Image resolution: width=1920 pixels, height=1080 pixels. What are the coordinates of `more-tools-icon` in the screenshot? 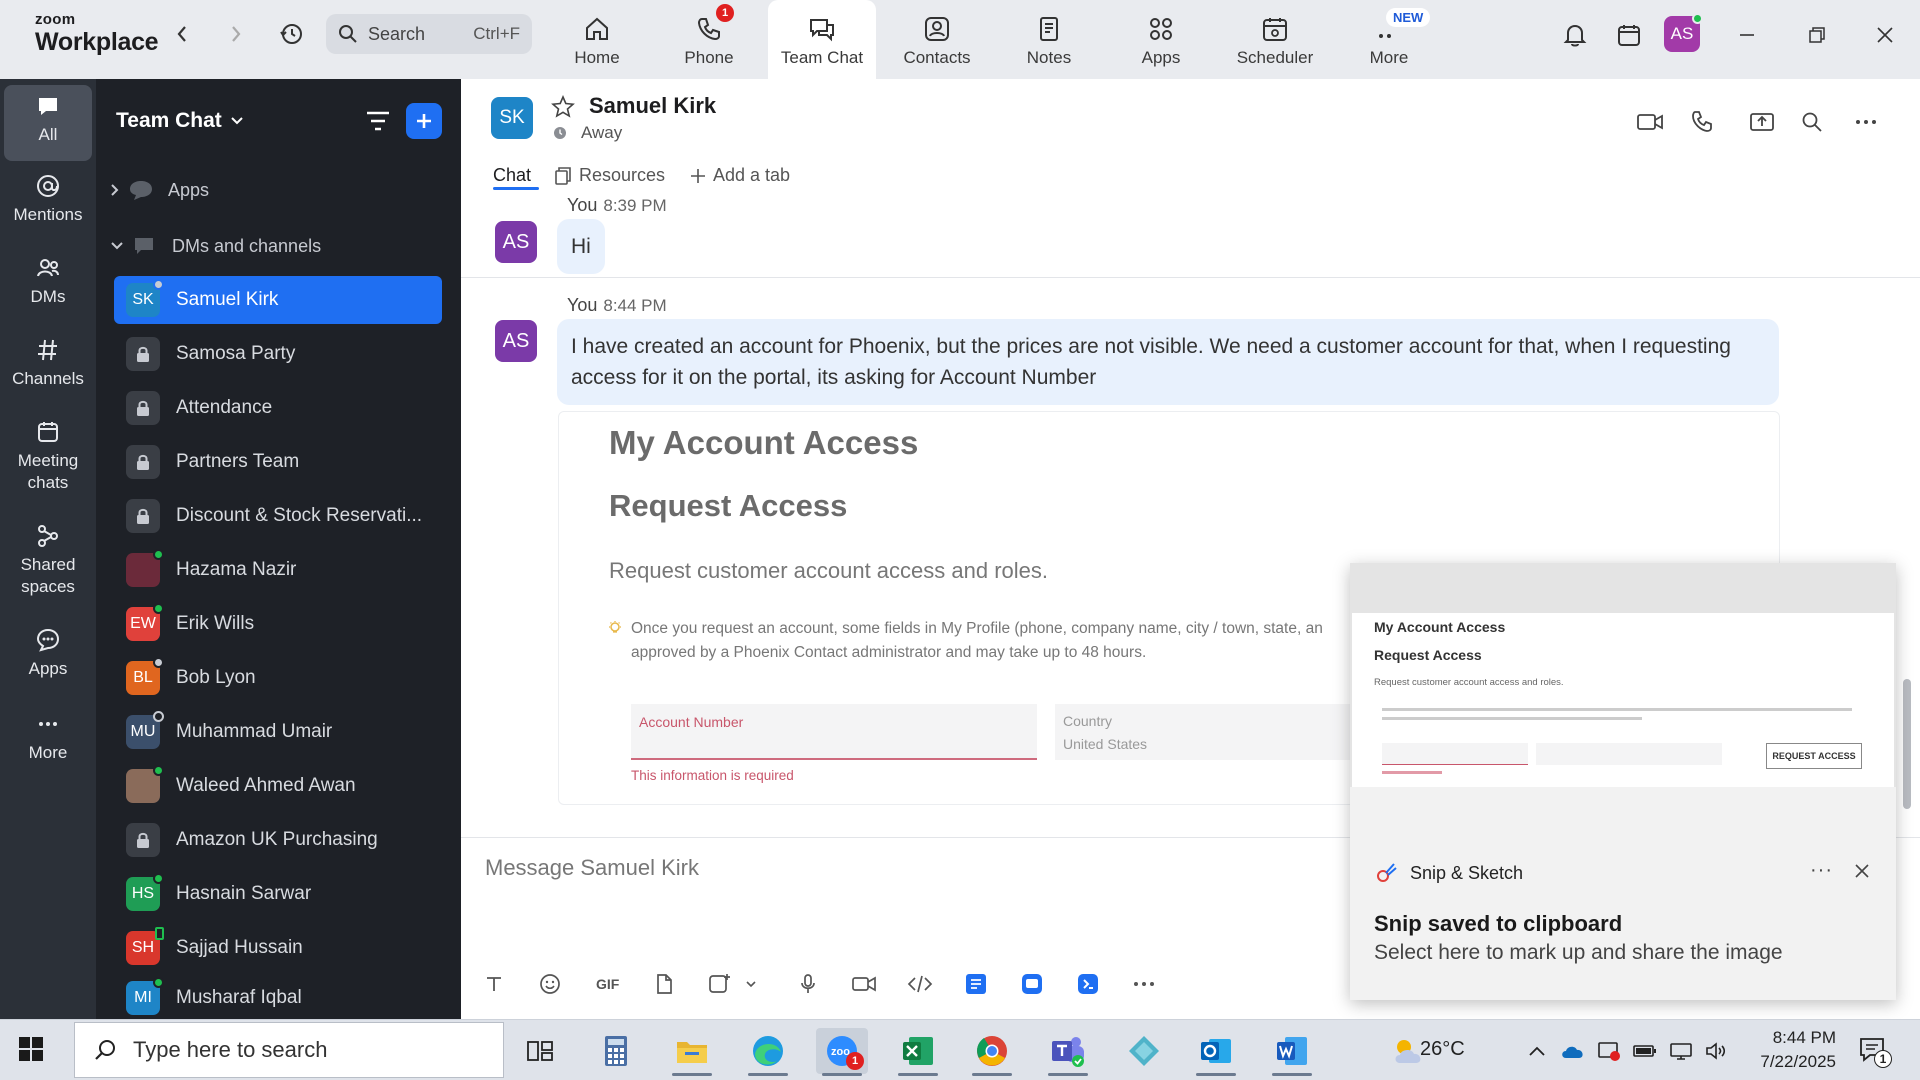 It's located at (1144, 984).